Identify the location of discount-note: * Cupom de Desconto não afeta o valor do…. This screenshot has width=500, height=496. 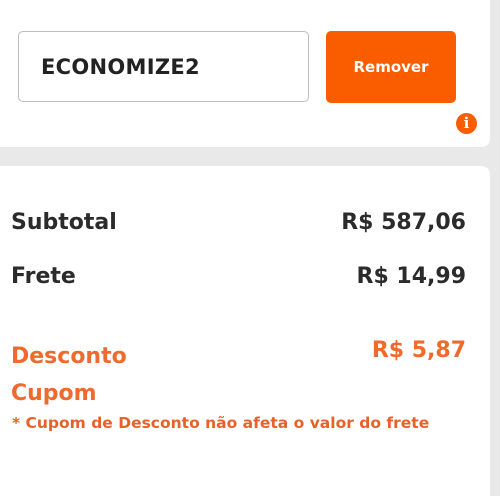
(221, 423).